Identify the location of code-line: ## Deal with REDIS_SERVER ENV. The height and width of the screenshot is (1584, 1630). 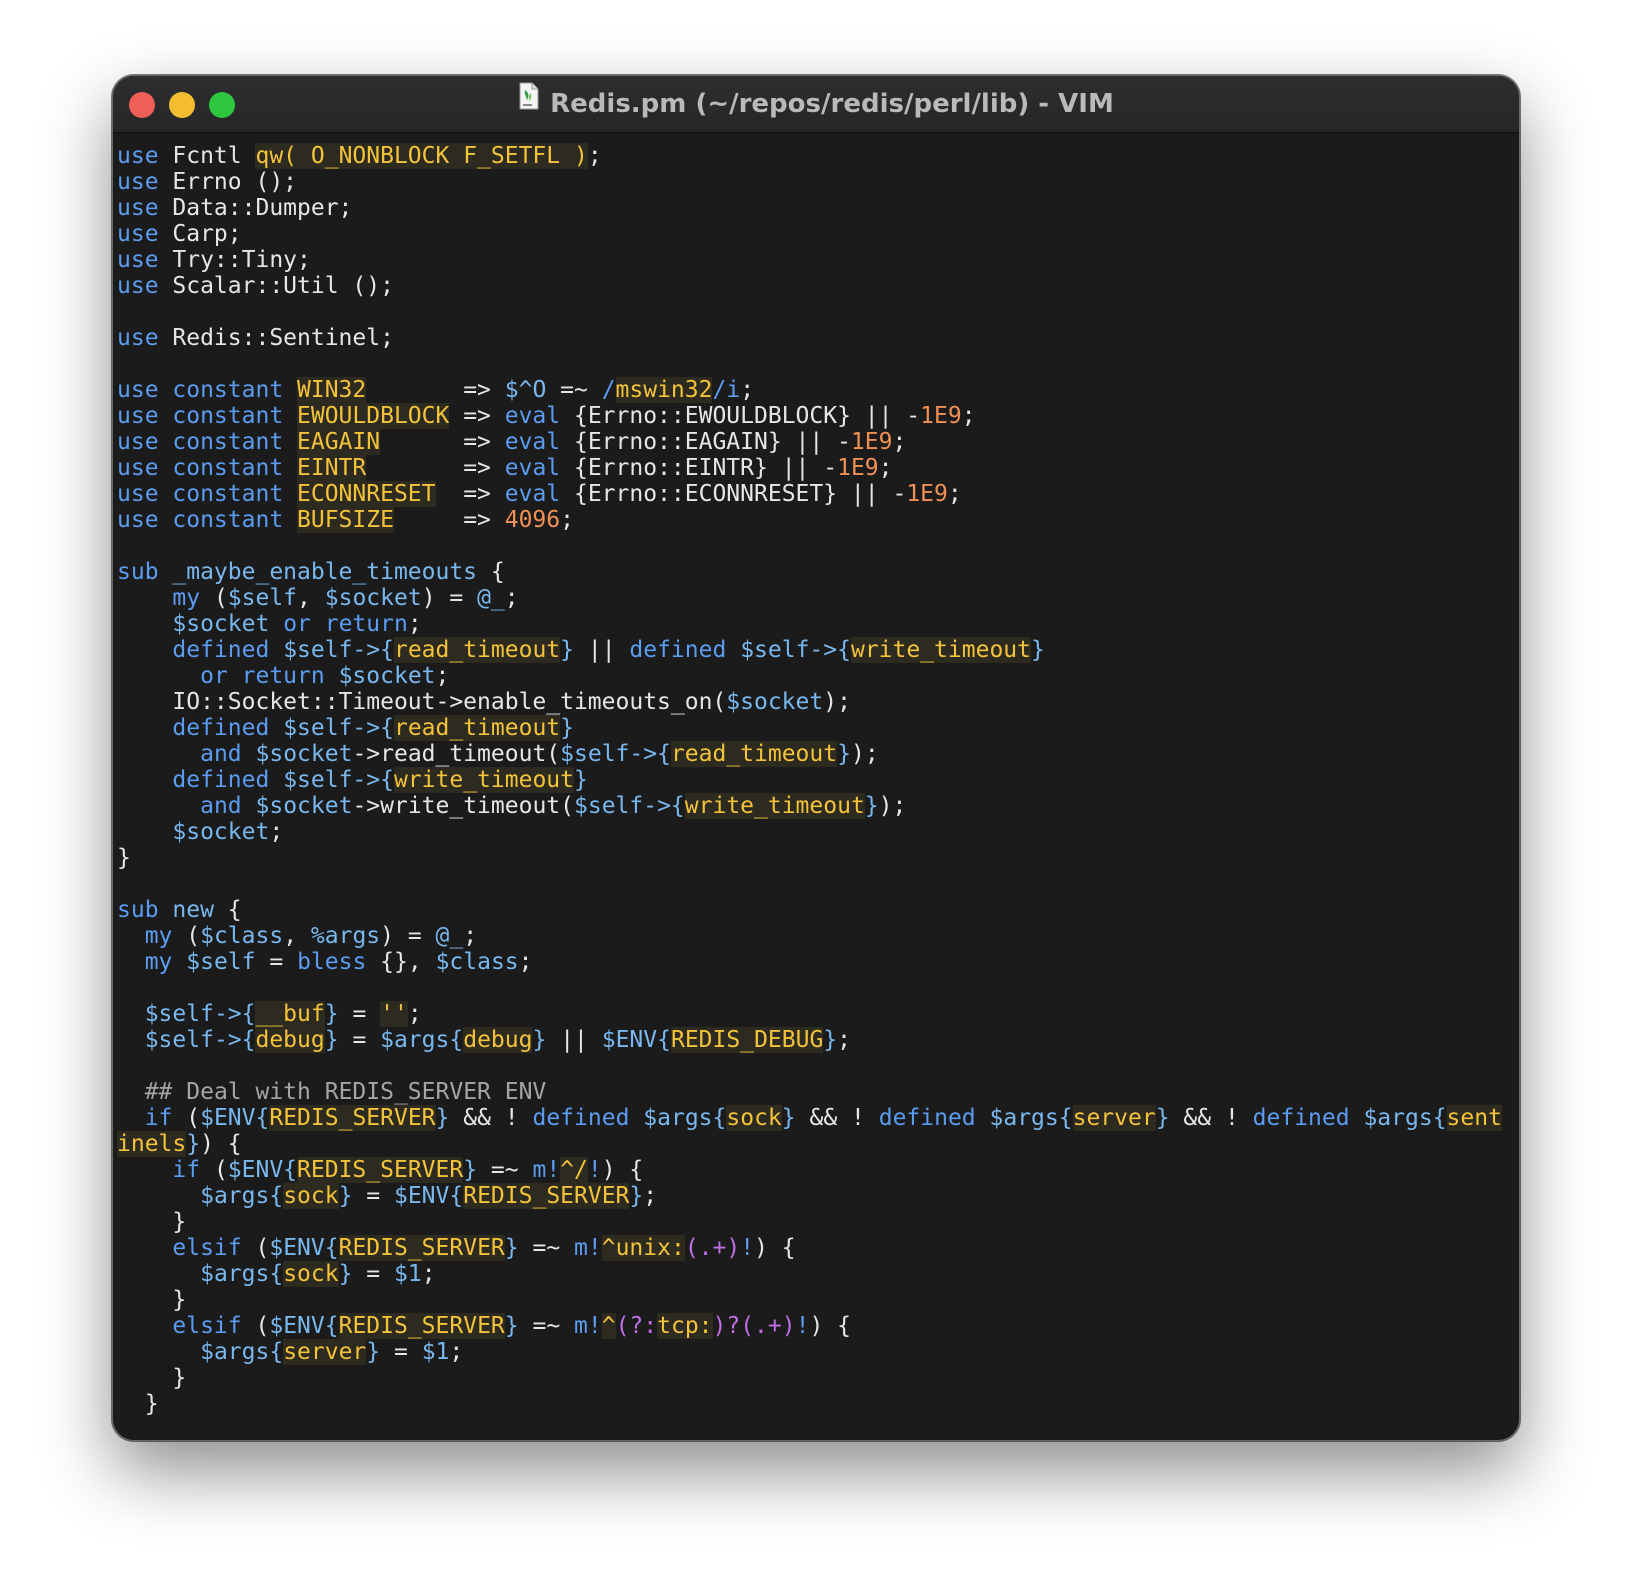
(818, 1092).